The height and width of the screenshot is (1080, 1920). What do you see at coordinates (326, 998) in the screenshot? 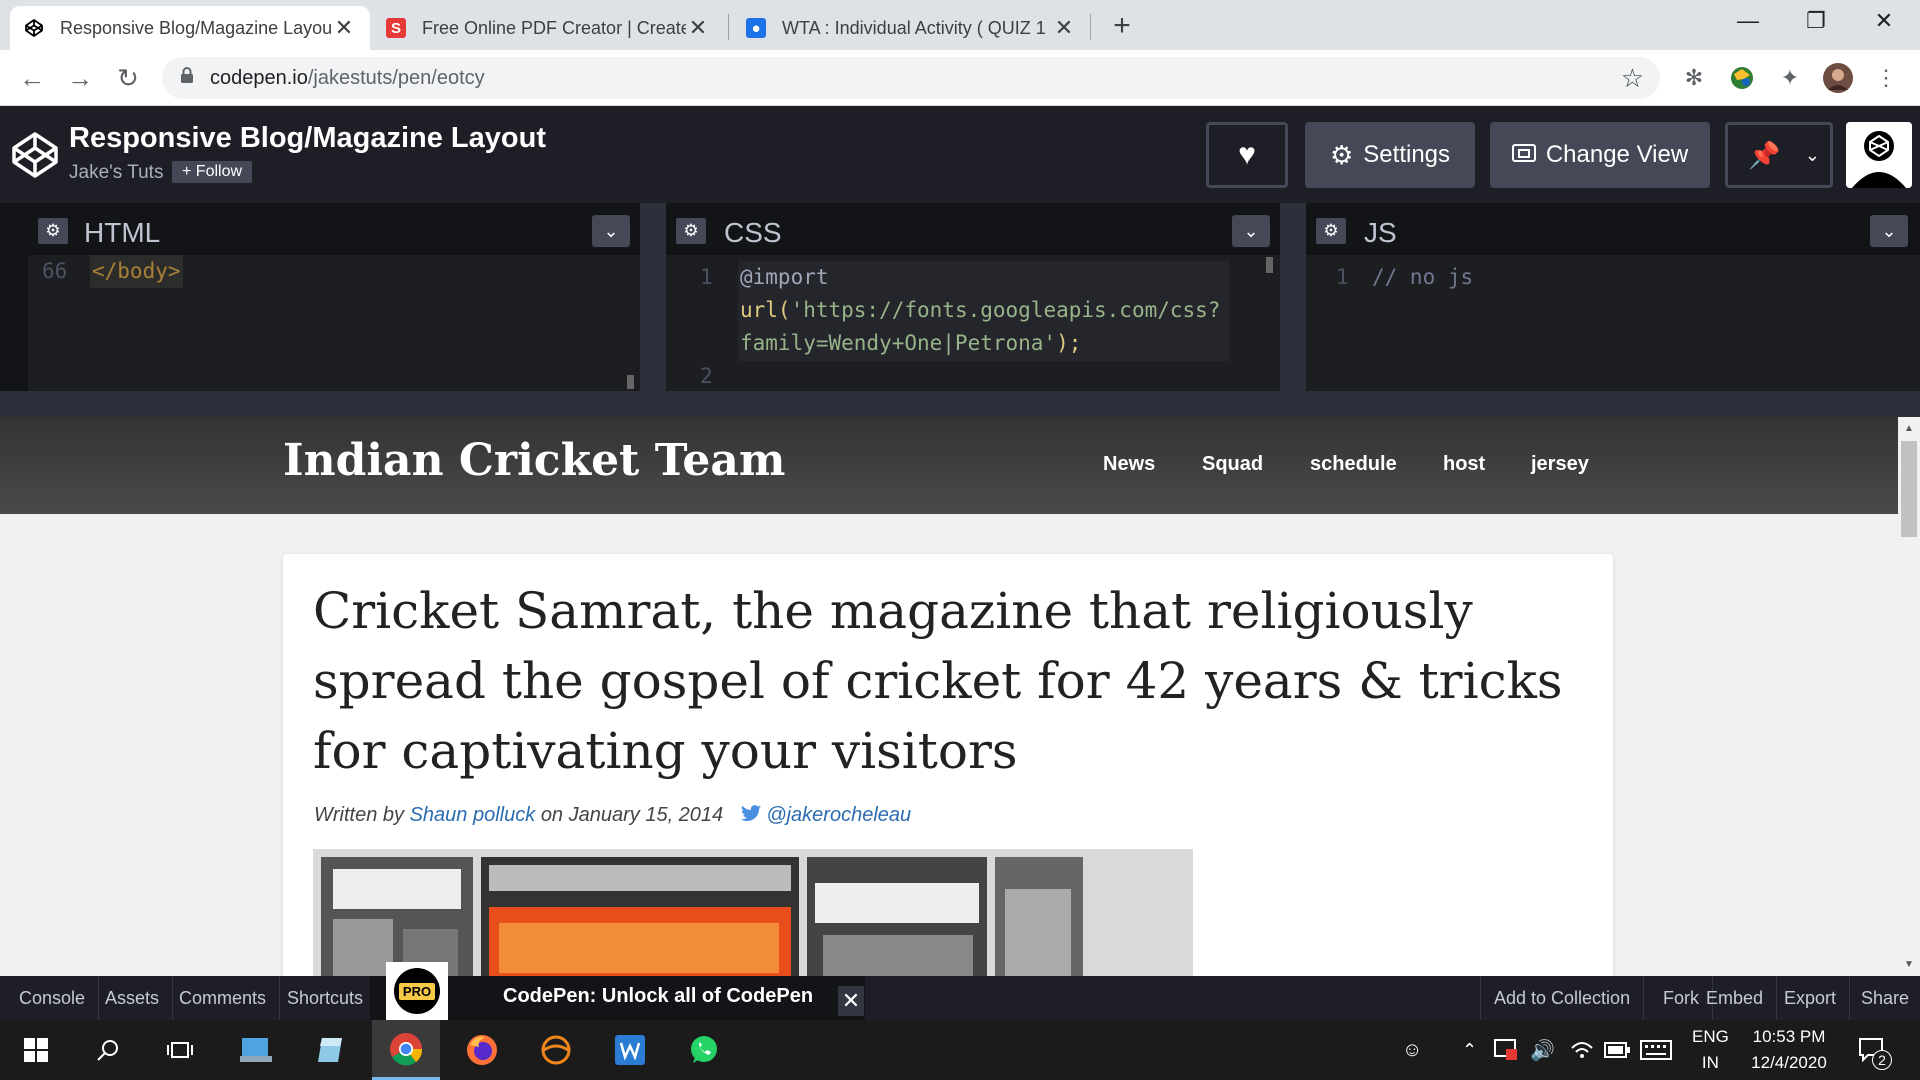
I see `shortcuts-button: Shortcuts` at bounding box center [326, 998].